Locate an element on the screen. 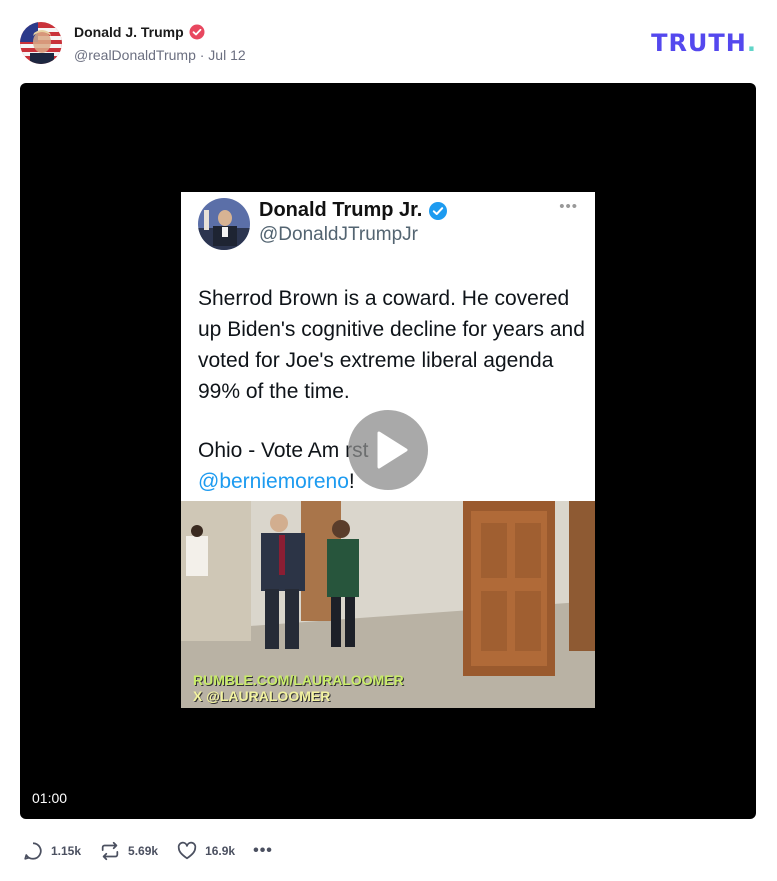  tweet-more-icon: ••• is located at coordinates (568, 206).